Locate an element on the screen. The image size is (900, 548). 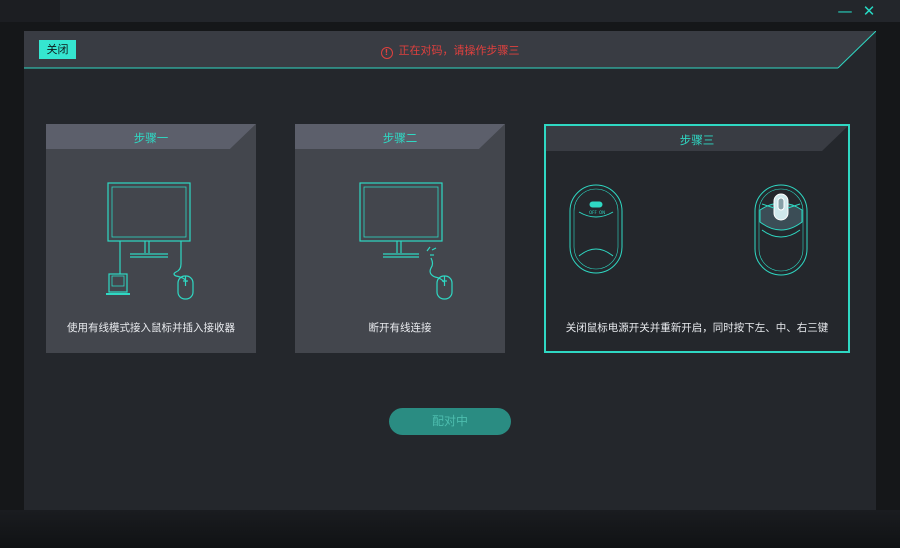
switch-off-label: OFF is located at coordinates (593, 212).